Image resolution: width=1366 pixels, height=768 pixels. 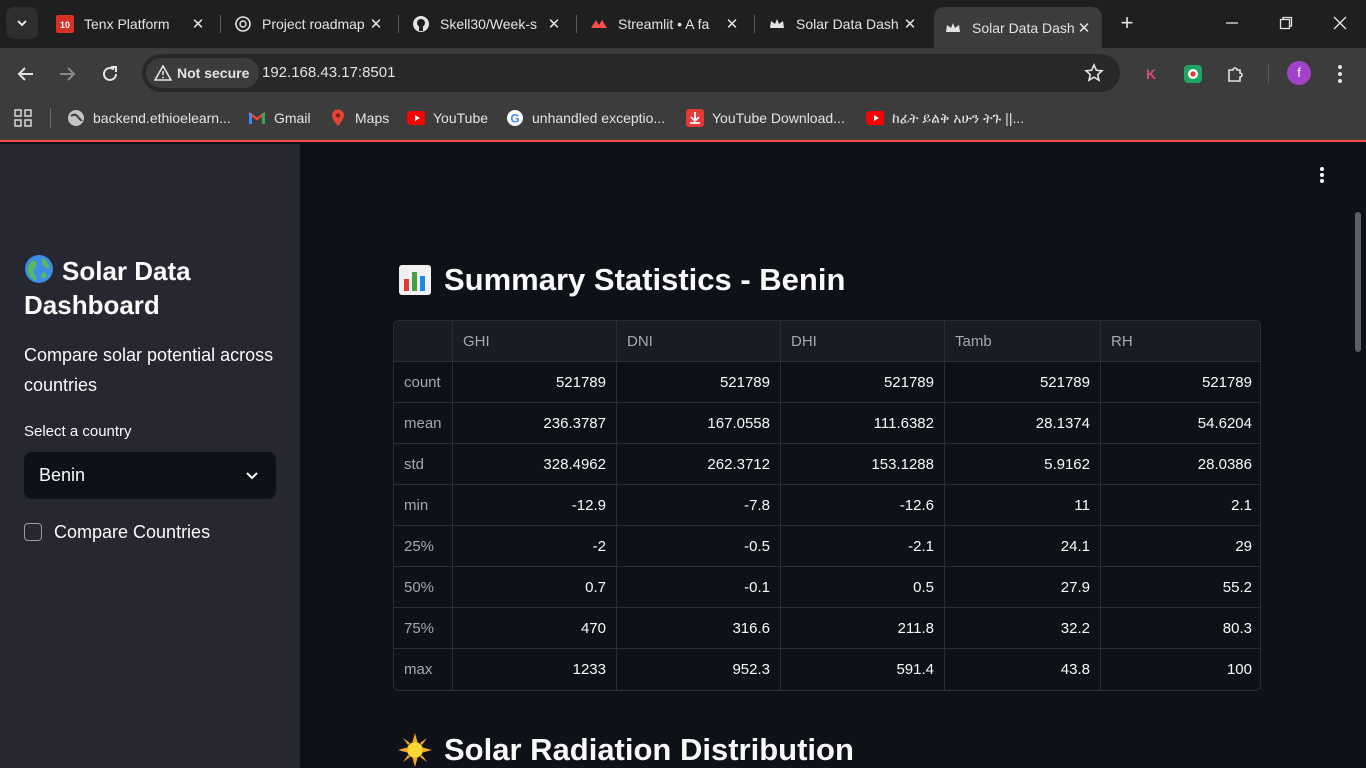 I want to click on security-indicator: Not secure, so click(x=203, y=73).